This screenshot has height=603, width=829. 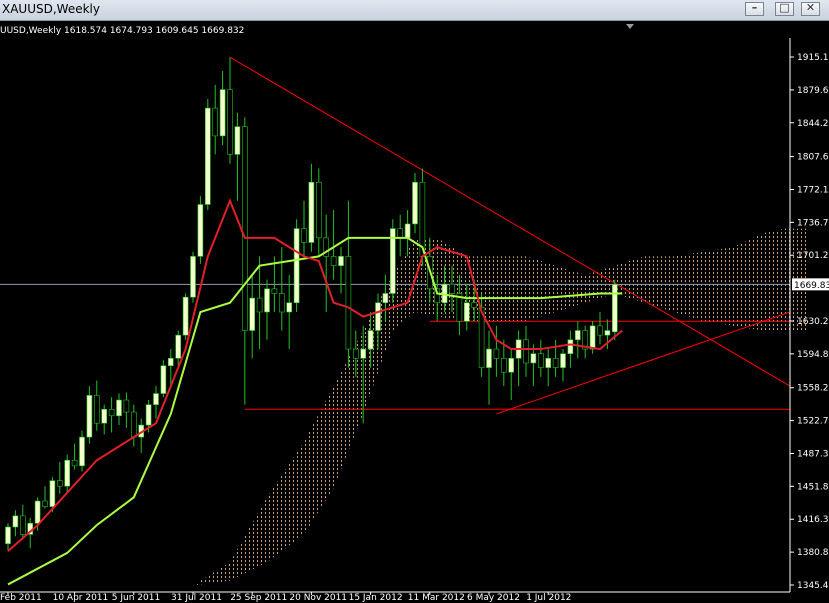 What do you see at coordinates (813, 58) in the screenshot?
I see `price-tick-label: 1915.15` at bounding box center [813, 58].